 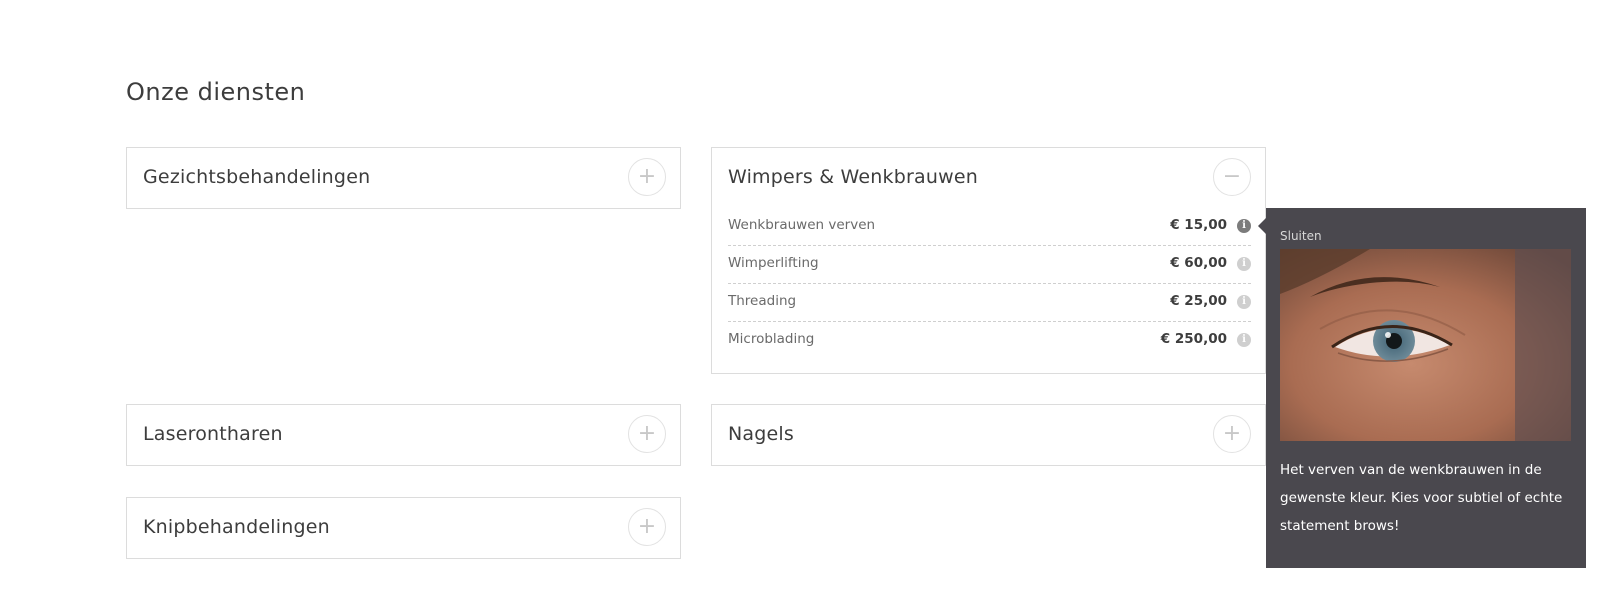 I want to click on service-price: € 15,00, so click(x=1198, y=225).